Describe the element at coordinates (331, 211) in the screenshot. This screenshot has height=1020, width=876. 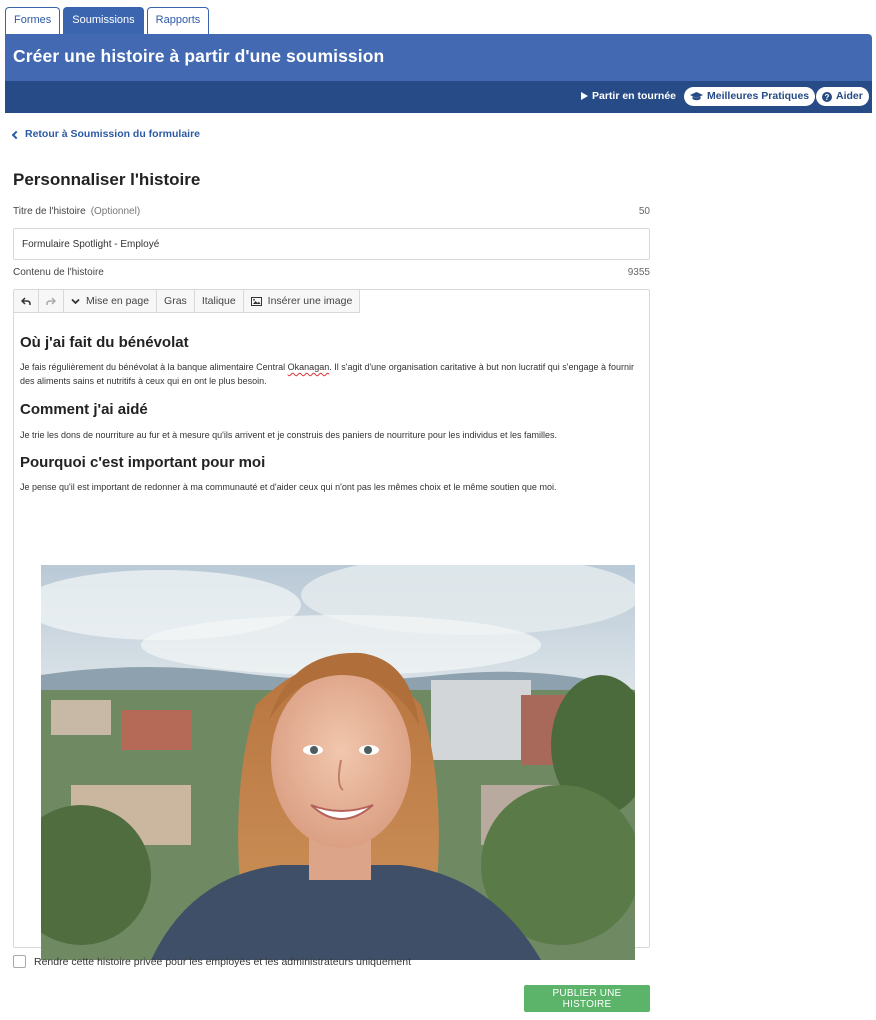
I see `story-title-label-row: Titre de l'histoire (Optionnel) 50` at that location.